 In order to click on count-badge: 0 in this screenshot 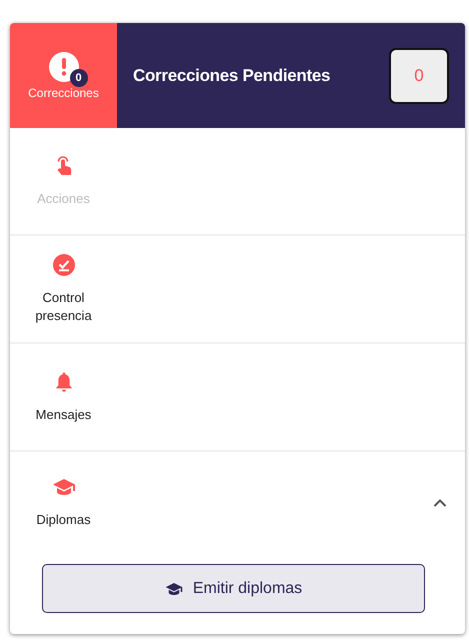, I will do `click(79, 77)`.